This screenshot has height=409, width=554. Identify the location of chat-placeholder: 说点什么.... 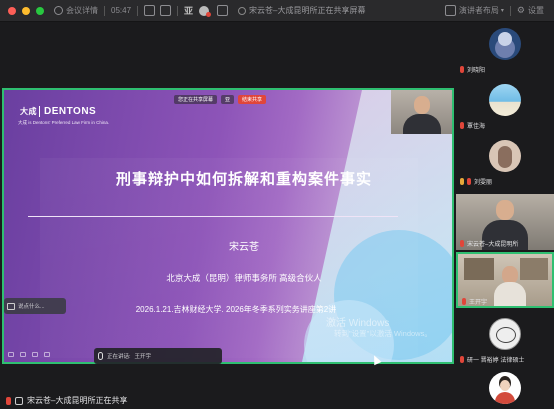
(31, 307).